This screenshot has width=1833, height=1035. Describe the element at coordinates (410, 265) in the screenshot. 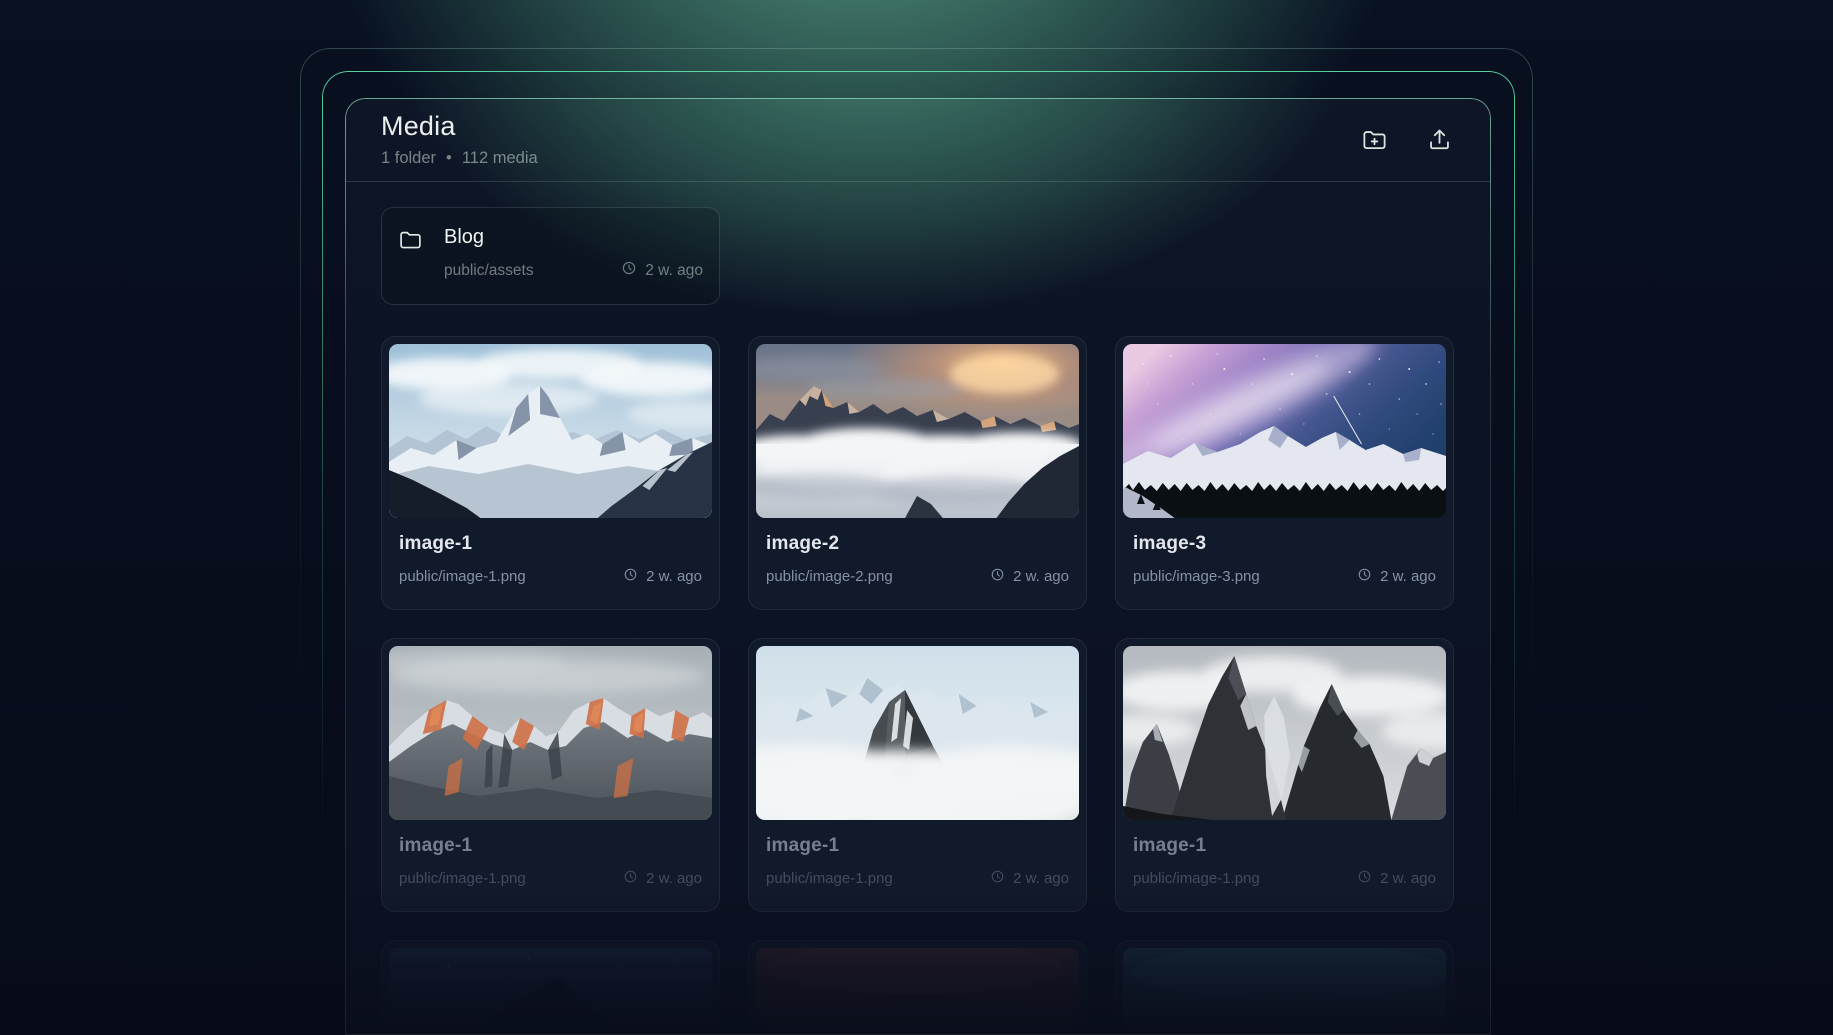

I see `folder-icon` at that location.